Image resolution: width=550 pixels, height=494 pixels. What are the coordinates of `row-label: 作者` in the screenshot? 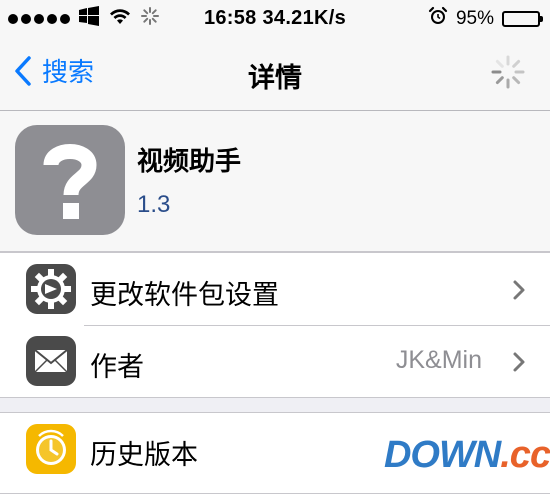 It's located at (117, 367).